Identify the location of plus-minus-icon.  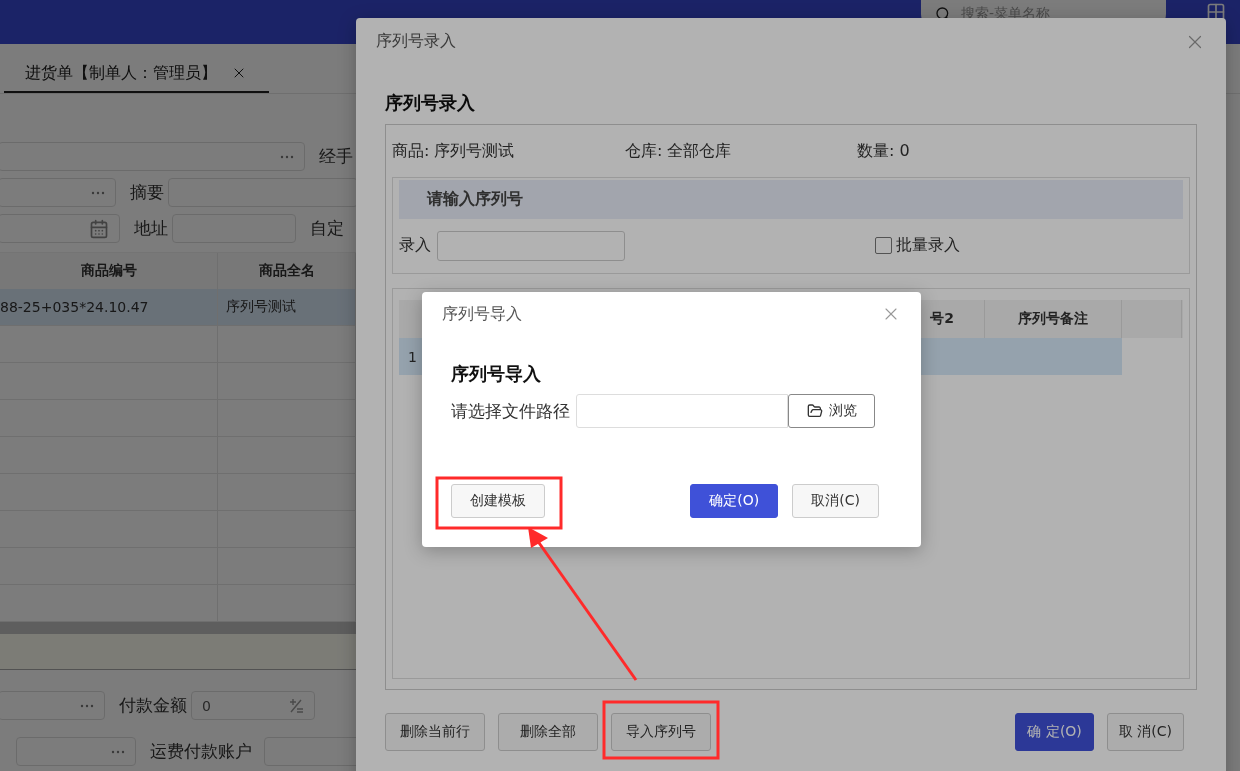
(296, 705).